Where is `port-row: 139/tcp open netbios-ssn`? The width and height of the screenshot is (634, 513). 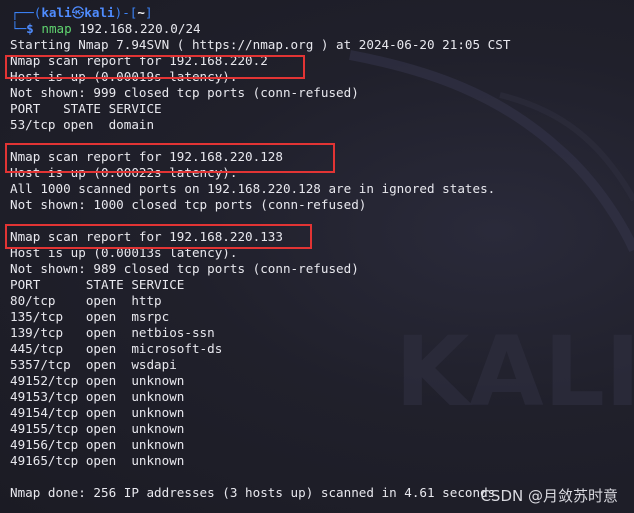
port-row: 139/tcp open netbios-ssn is located at coordinates (112, 332).